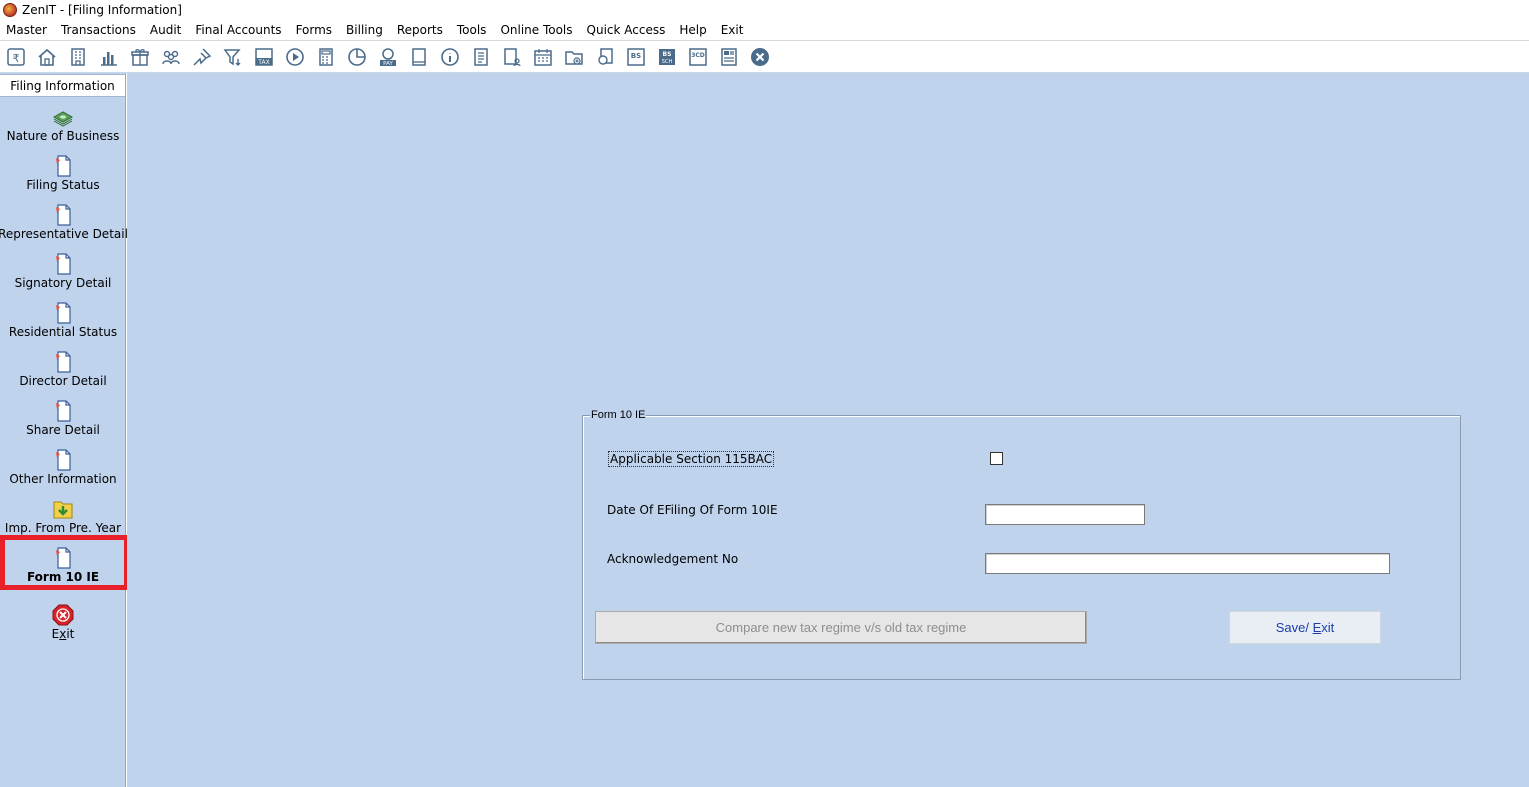 Image resolution: width=1529 pixels, height=787 pixels. What do you see at coordinates (63, 615) in the screenshot?
I see `exit-icon` at bounding box center [63, 615].